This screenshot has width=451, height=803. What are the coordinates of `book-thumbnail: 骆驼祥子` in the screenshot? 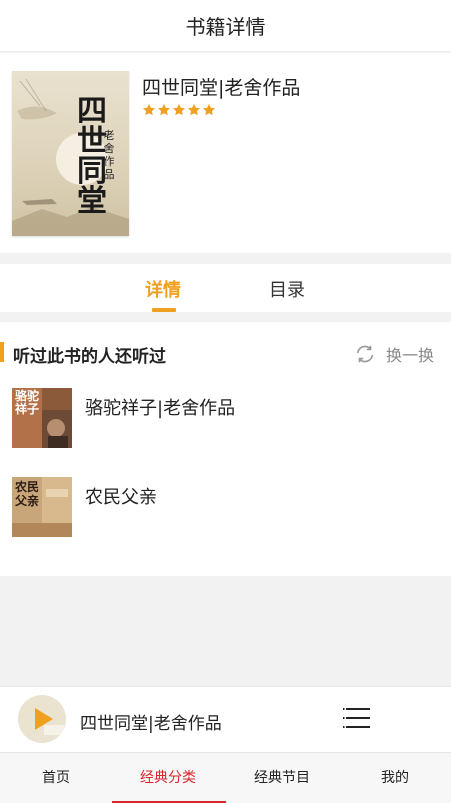 It's located at (42, 418).